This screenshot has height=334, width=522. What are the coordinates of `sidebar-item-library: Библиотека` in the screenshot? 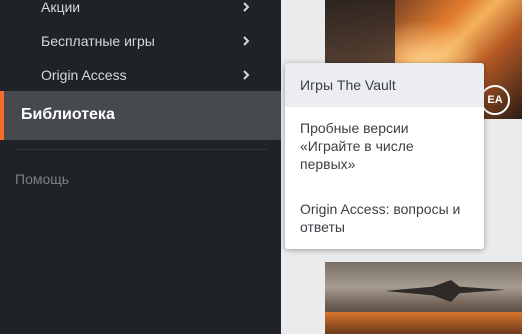 It's located at (140, 115).